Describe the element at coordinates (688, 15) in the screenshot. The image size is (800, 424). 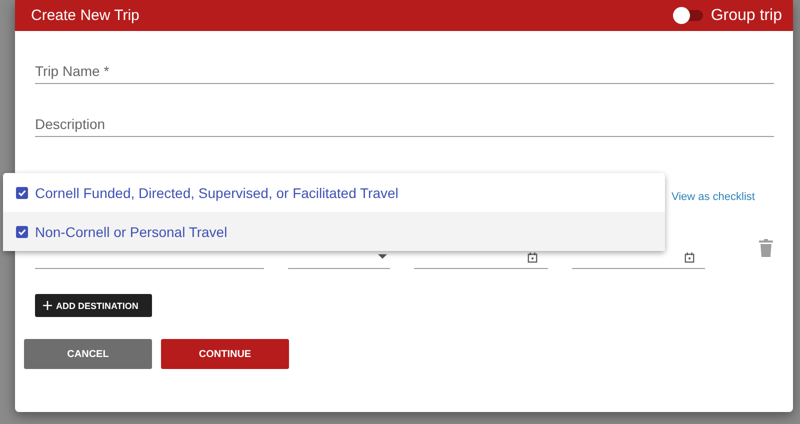
I see `toggle-switch` at that location.